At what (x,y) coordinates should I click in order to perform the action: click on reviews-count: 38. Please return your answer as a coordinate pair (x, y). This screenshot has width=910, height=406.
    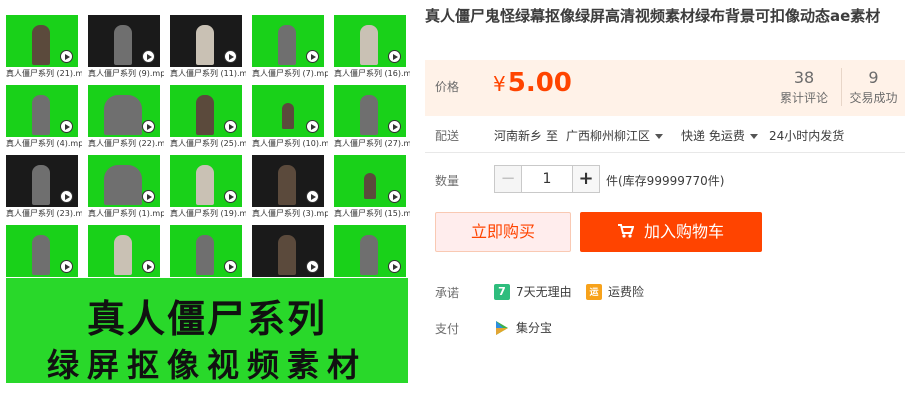
    Looking at the image, I should click on (804, 77).